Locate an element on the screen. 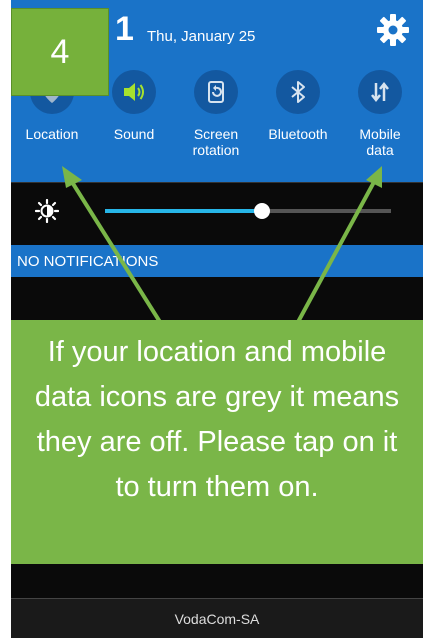 The image size is (423, 638). step-number: 4 is located at coordinates (60, 52).